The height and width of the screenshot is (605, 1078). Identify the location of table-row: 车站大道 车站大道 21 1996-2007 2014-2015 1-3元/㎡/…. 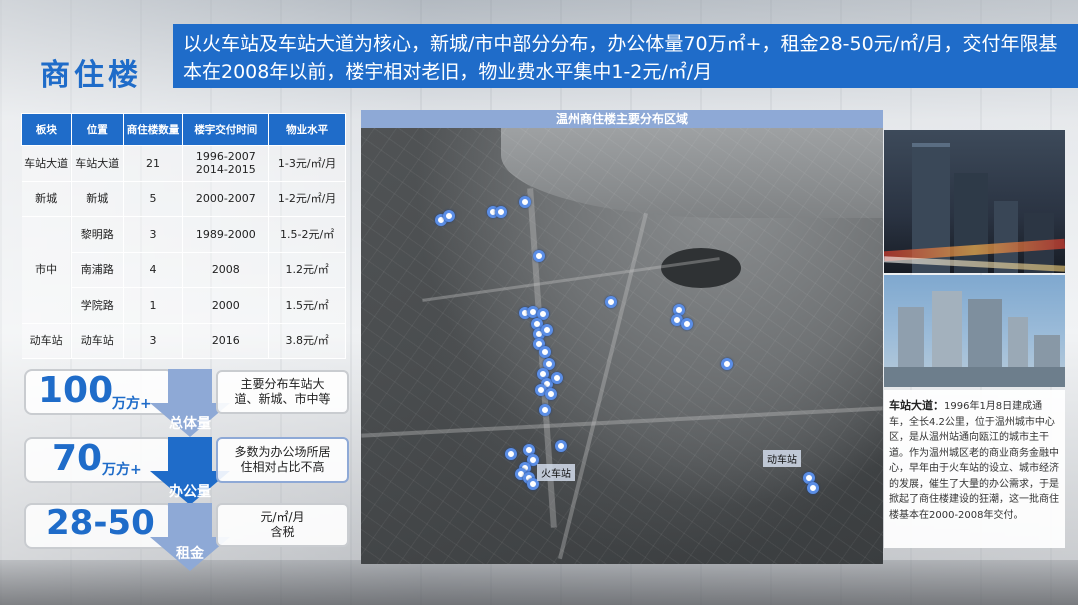
(183, 163).